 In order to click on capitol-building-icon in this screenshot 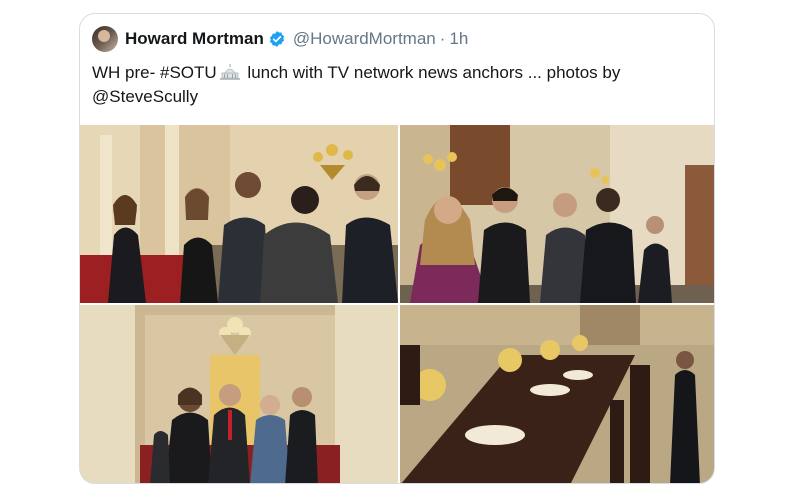, I will do `click(229, 72)`.